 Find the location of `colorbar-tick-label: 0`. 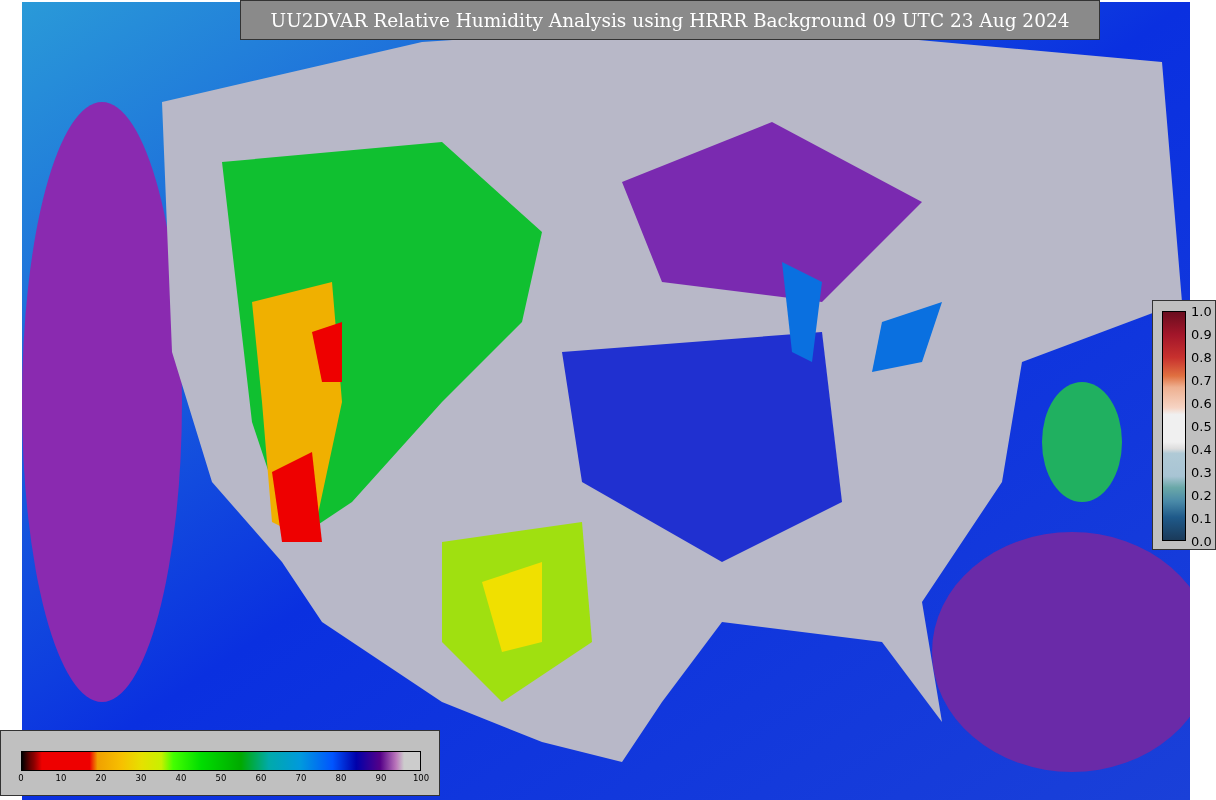

colorbar-tick-label: 0 is located at coordinates (21, 778).